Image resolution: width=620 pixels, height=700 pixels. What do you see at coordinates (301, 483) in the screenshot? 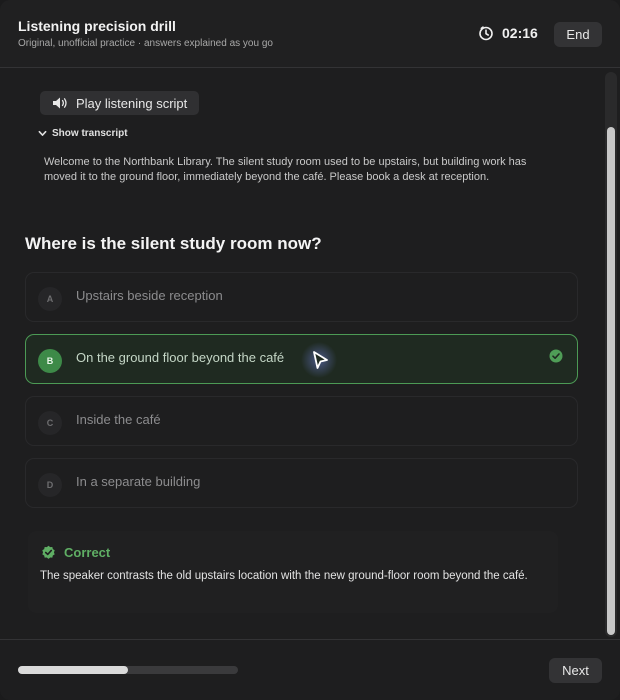
I see `option-d: D In a separate building` at bounding box center [301, 483].